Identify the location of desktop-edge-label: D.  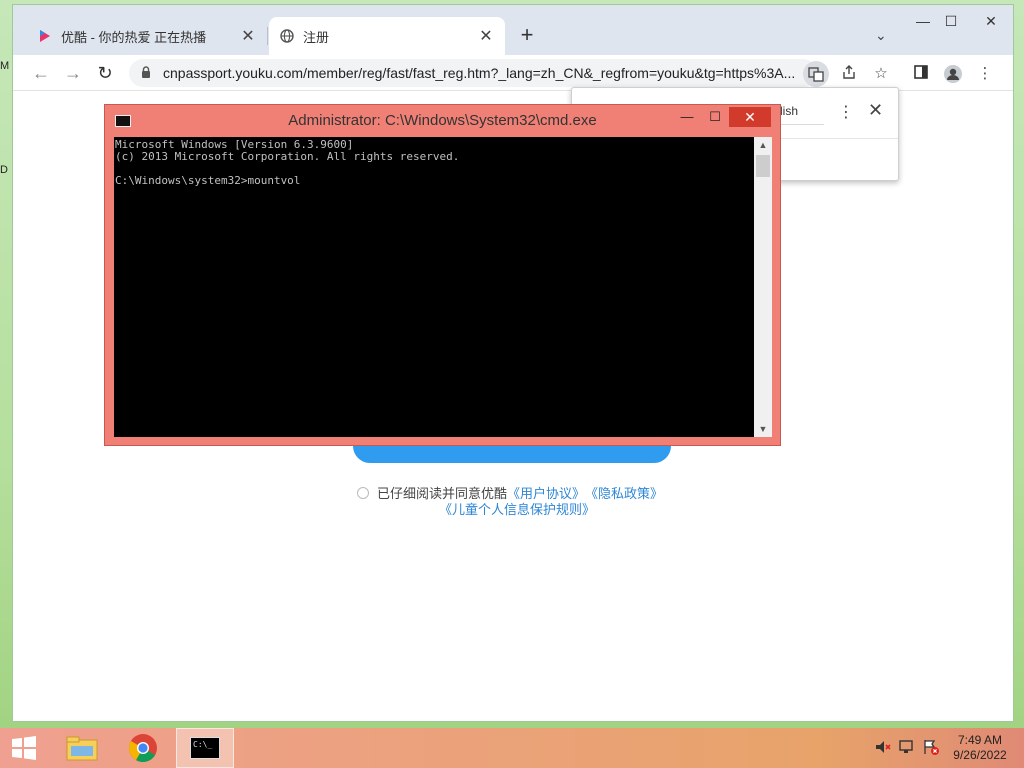
(4, 170).